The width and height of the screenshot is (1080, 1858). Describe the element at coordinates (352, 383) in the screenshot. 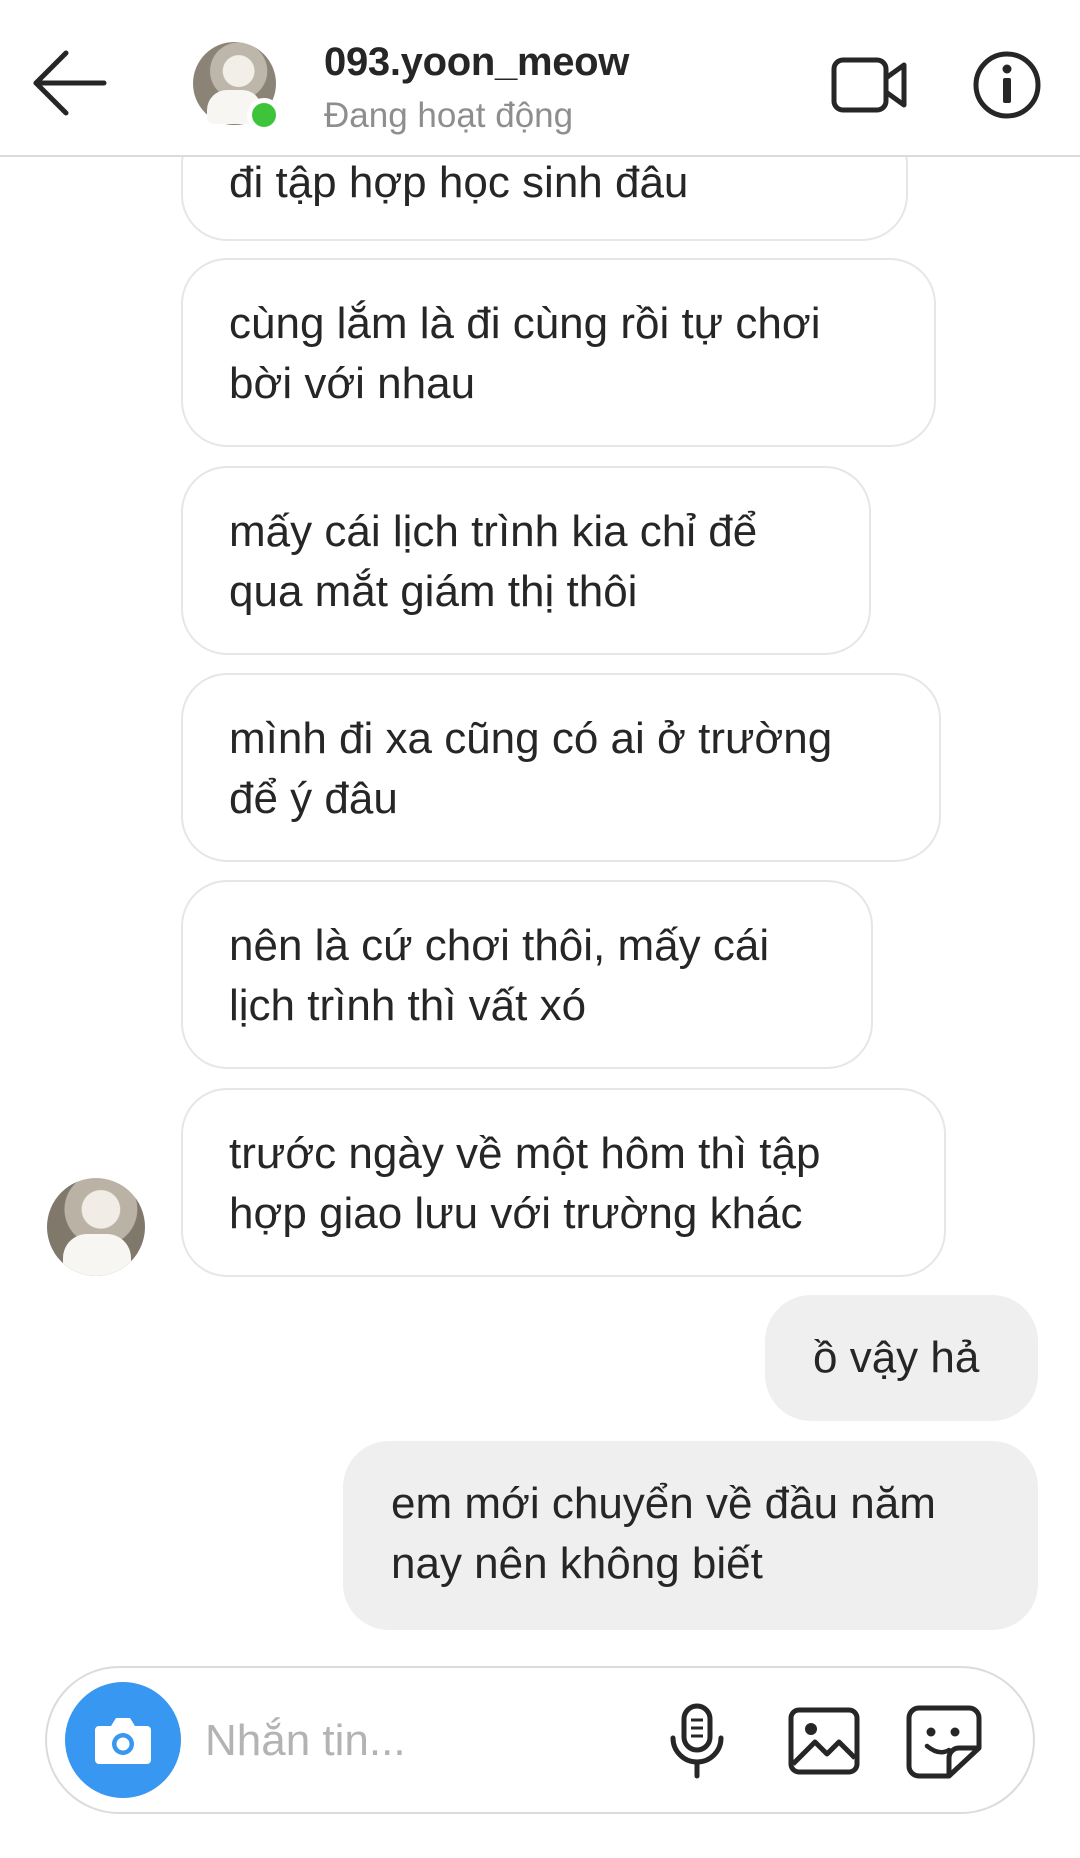

I see `message-text: bời với nhau` at that location.